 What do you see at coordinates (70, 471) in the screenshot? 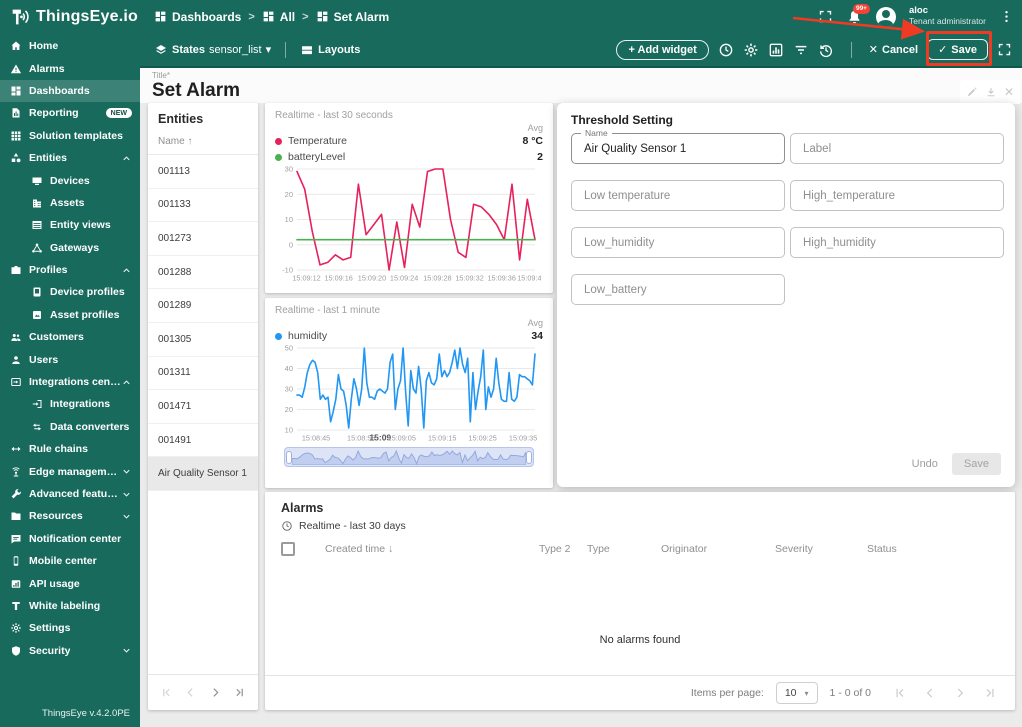
I see `sidebar-item-edge-management: Edge management` at bounding box center [70, 471].